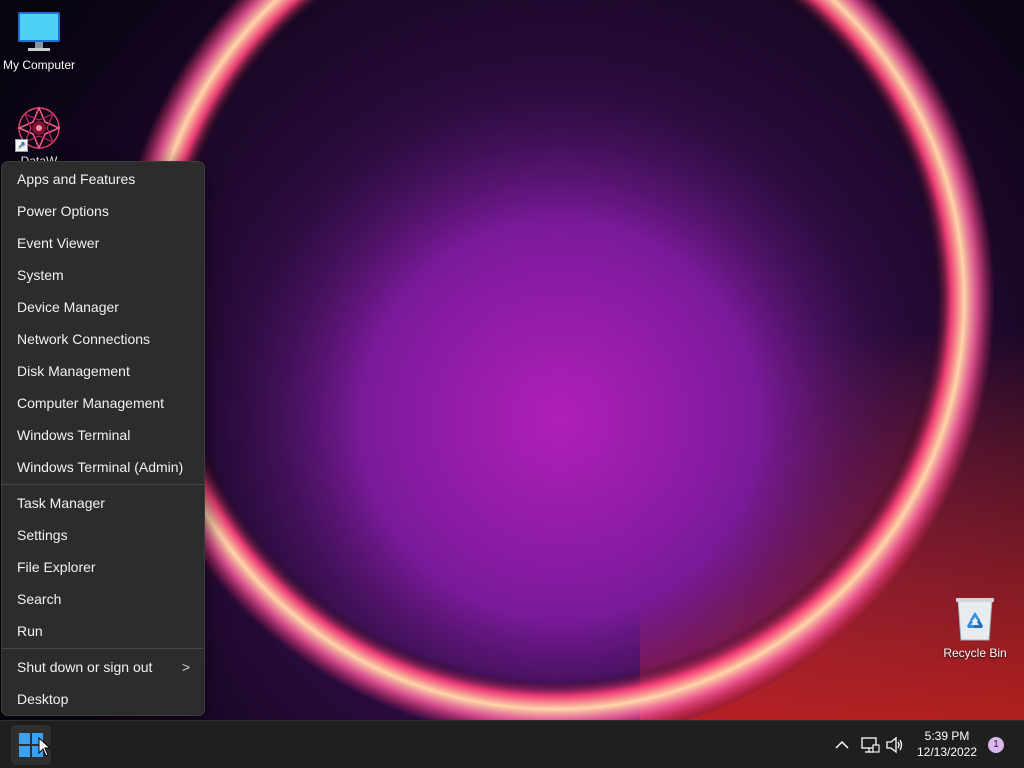 The width and height of the screenshot is (1024, 768). What do you see at coordinates (39, 128) in the screenshot?
I see `flower-mandala-icon: ↗` at bounding box center [39, 128].